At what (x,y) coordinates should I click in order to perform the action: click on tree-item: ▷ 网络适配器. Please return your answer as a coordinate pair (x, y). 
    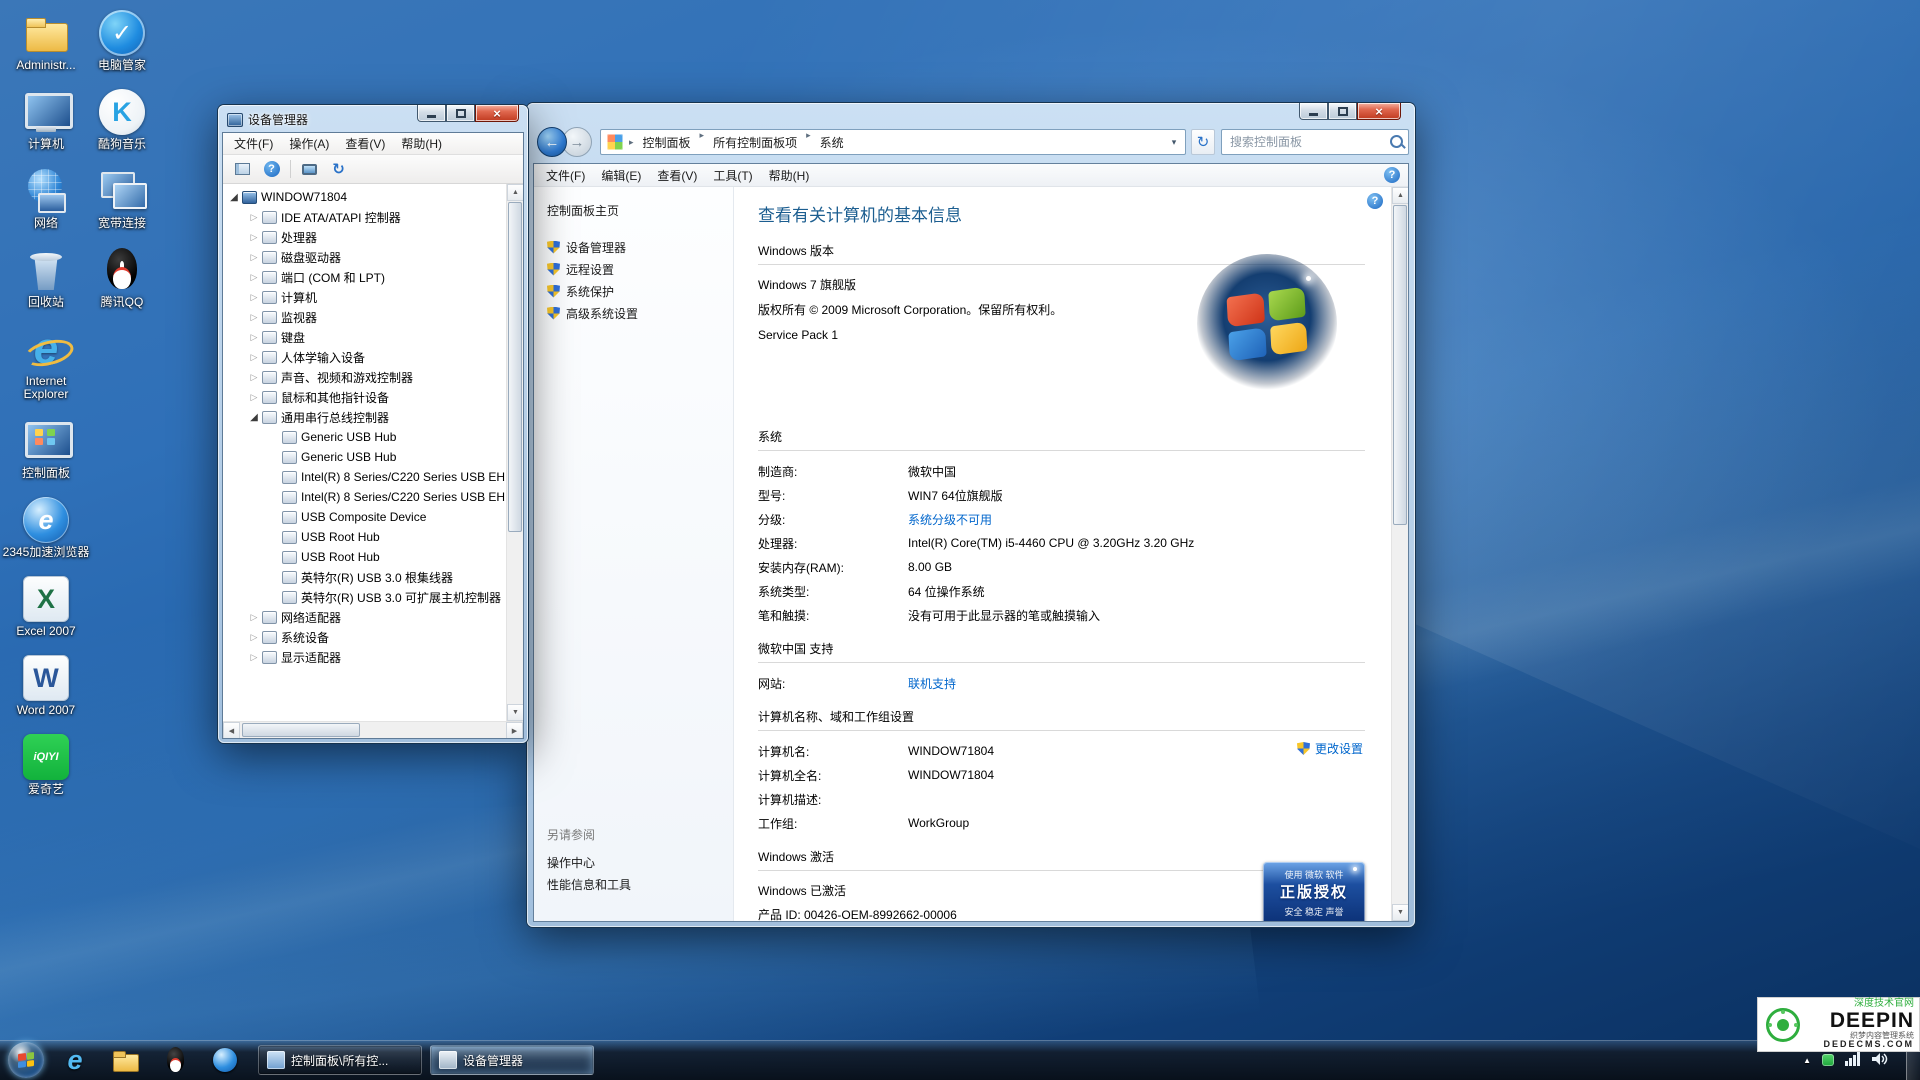
    Looking at the image, I should click on (364, 617).